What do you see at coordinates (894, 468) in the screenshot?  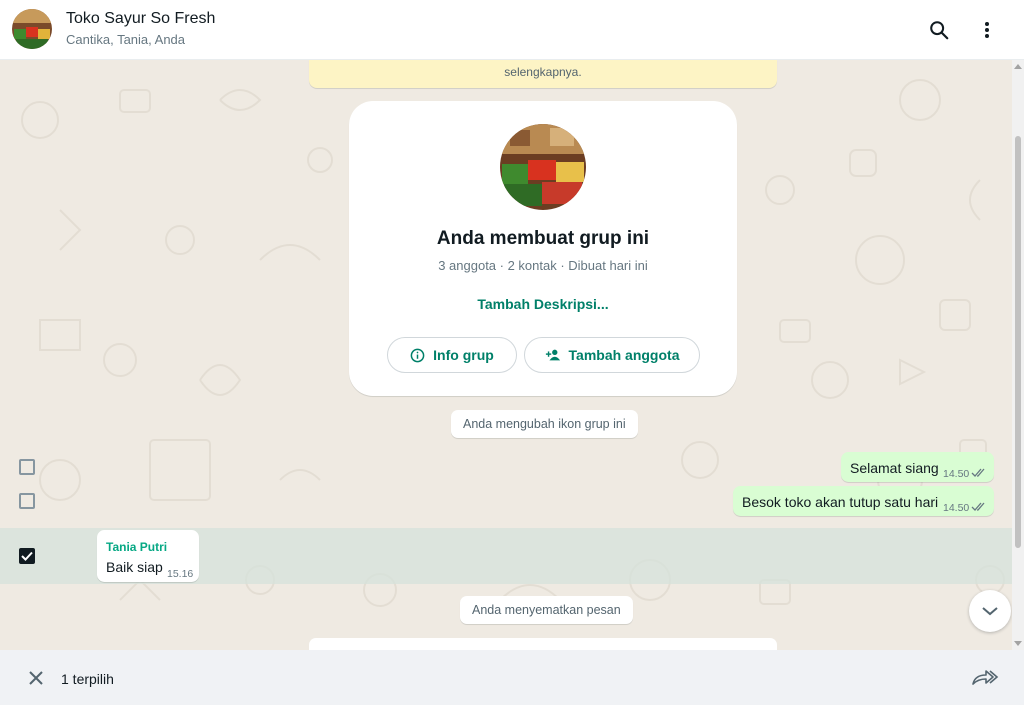 I see `message-text: Selamat siang` at bounding box center [894, 468].